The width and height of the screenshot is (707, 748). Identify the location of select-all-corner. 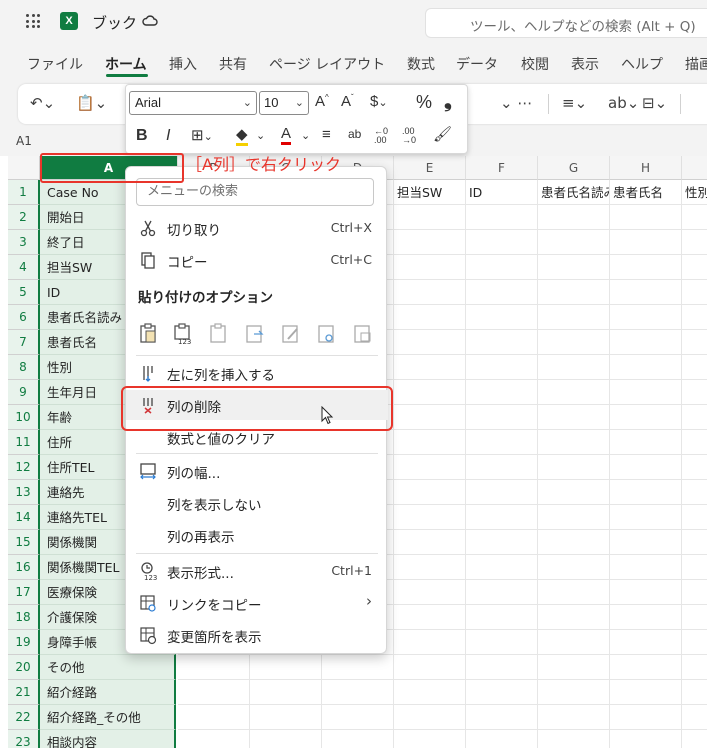
(24, 168).